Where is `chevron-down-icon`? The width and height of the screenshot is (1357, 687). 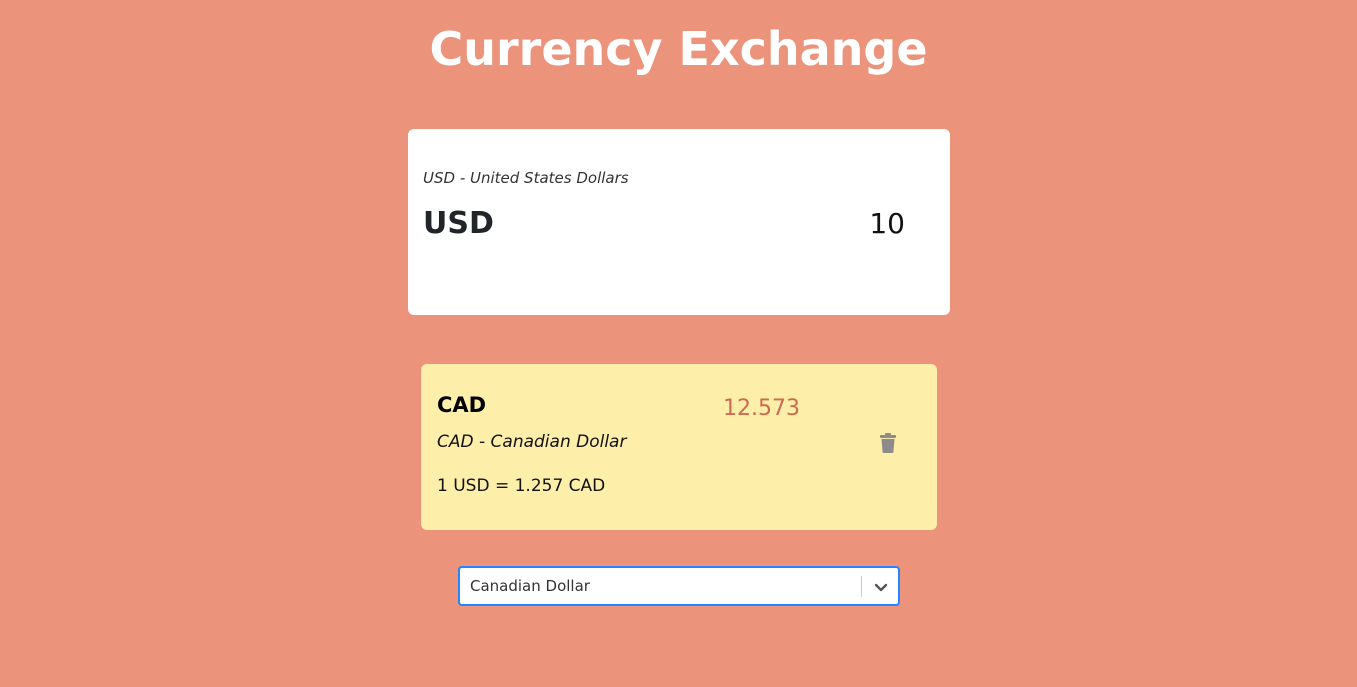 chevron-down-icon is located at coordinates (881, 587).